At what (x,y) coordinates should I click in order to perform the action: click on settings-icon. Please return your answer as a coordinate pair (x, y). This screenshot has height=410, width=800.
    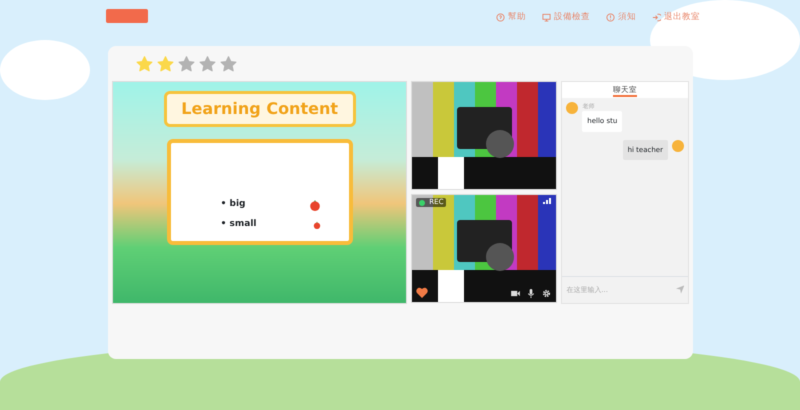
    Looking at the image, I should click on (547, 293).